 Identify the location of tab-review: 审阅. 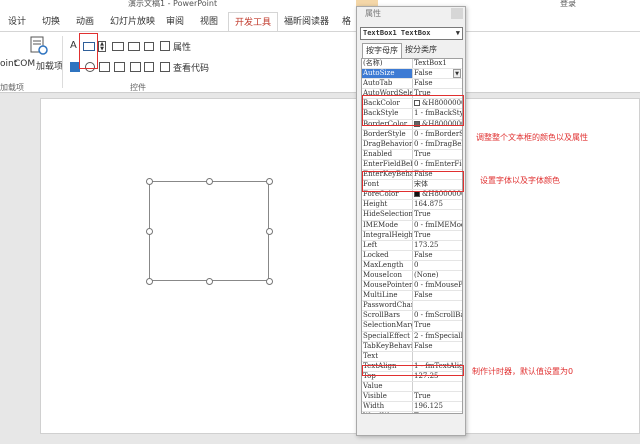
(175, 20).